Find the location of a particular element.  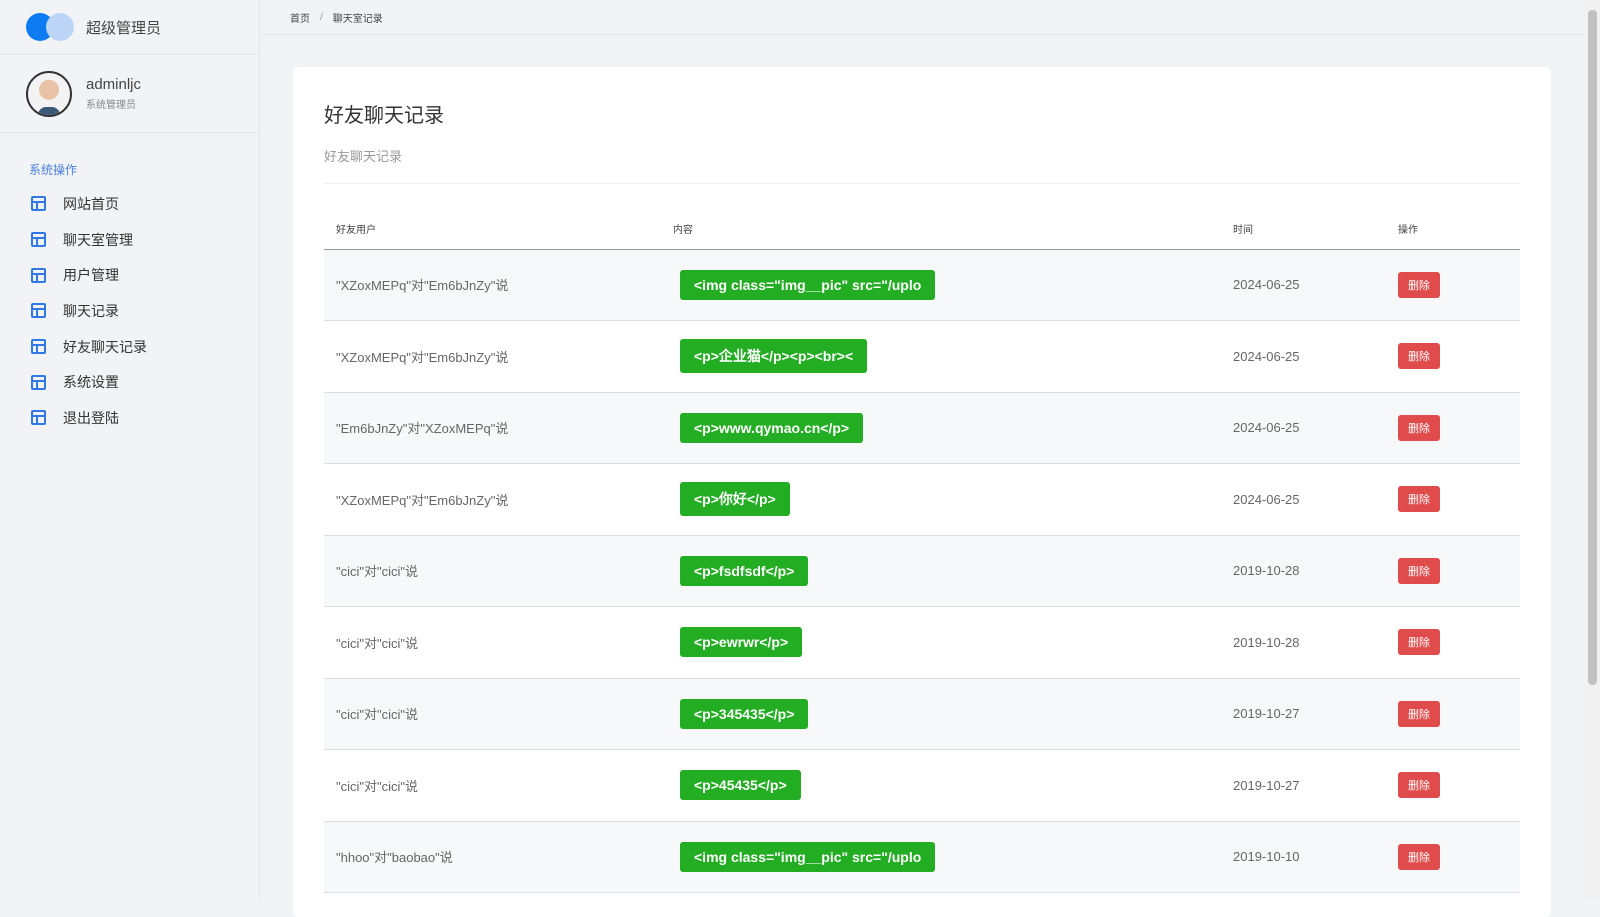

cell-content: <p>企业猫</p><p><br>< is located at coordinates (941, 356).